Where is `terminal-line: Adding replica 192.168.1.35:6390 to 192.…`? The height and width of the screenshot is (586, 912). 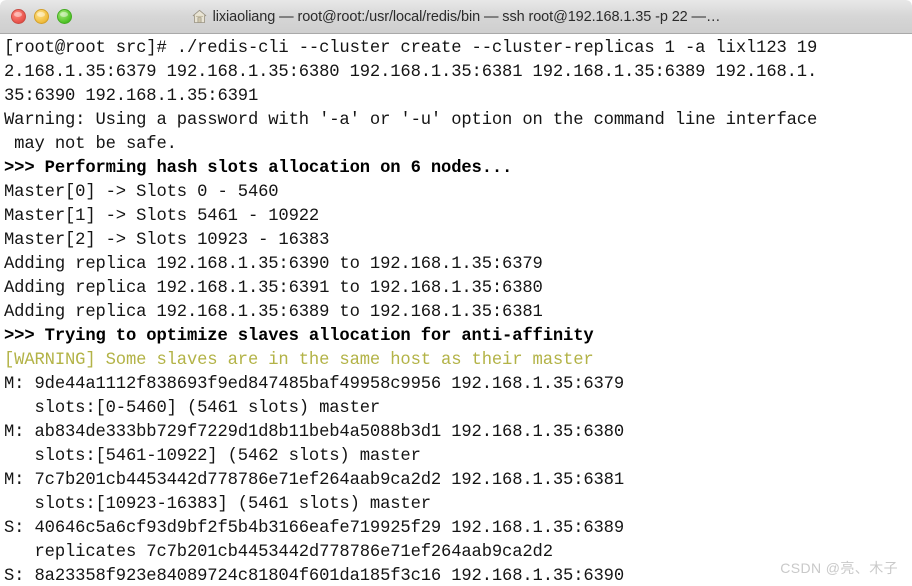
terminal-line: Adding replica 192.168.1.35:6390 to 192.… is located at coordinates (273, 264).